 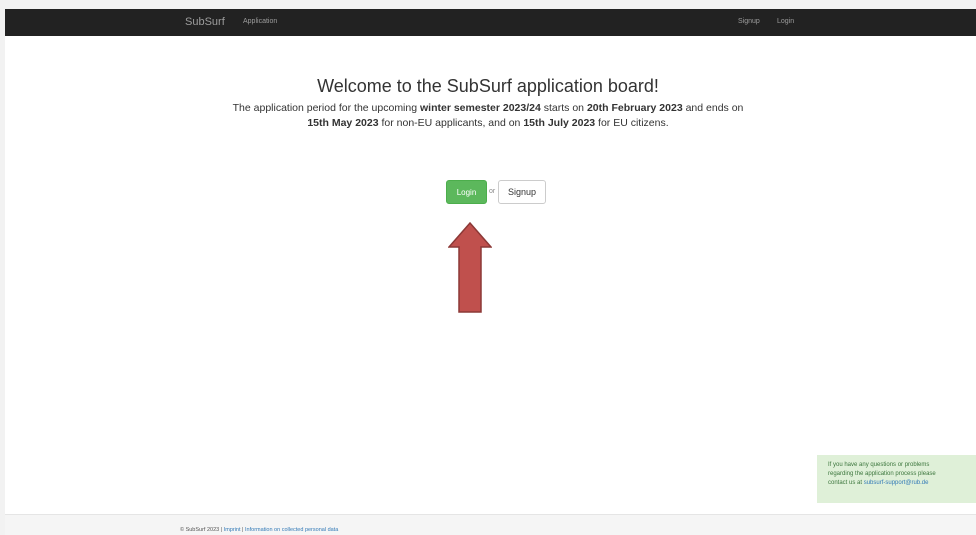 What do you see at coordinates (451, 123) in the screenshot?
I see `intro-part-4: for non-EU applicants, and on` at bounding box center [451, 123].